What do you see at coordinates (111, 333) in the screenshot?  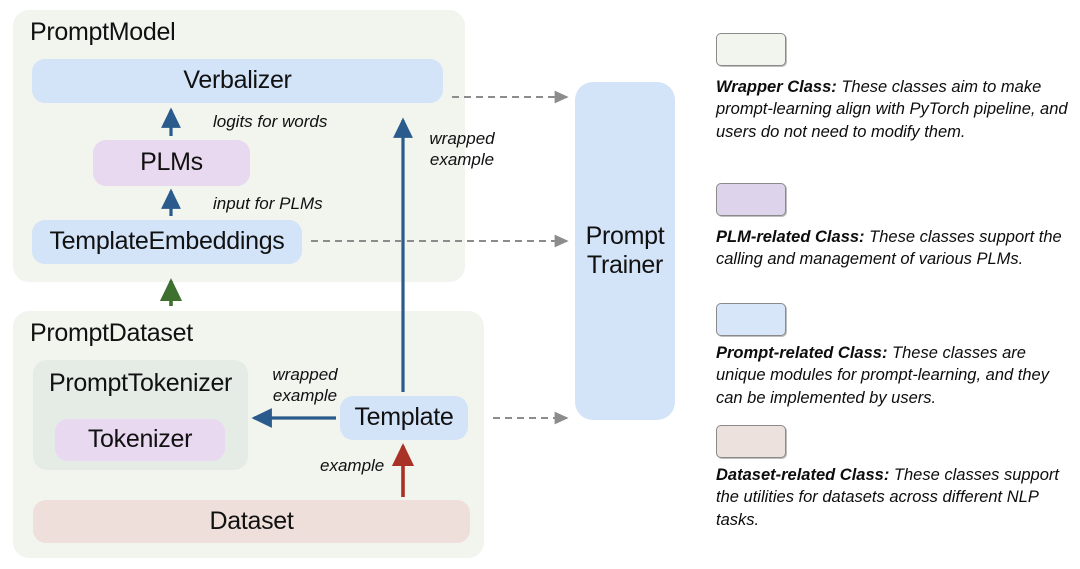 I see `group-prompt-dataset-title: PromptDataset` at bounding box center [111, 333].